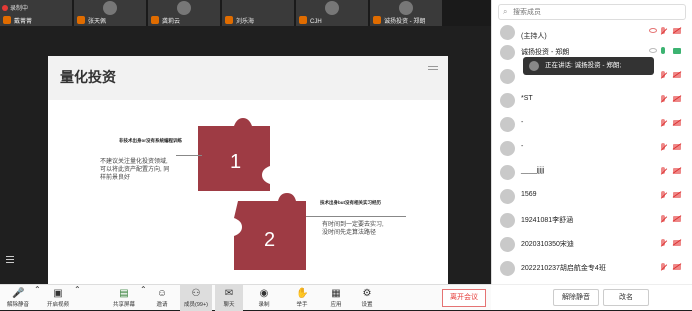 Image resolution: width=692 pixels, height=311 pixels. What do you see at coordinates (124, 298) in the screenshot?
I see `share-screen-button: ▤ 共享屏幕` at bounding box center [124, 298].